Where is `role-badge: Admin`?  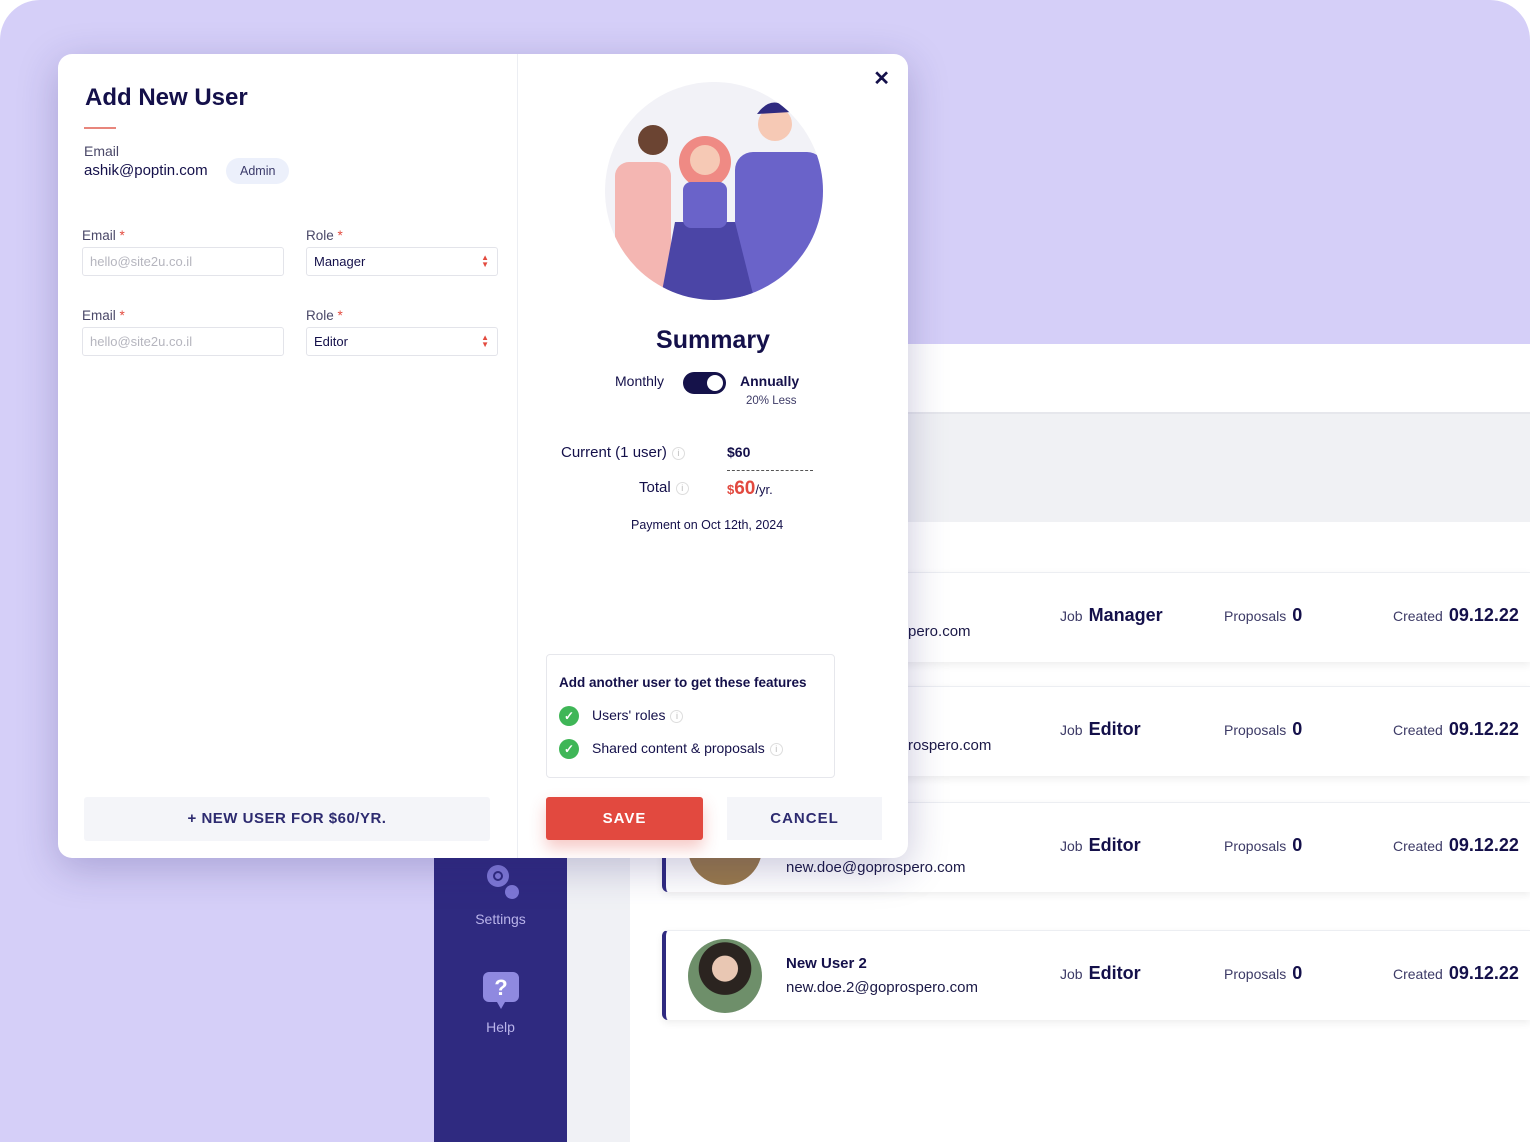
role-badge: Admin is located at coordinates (258, 171).